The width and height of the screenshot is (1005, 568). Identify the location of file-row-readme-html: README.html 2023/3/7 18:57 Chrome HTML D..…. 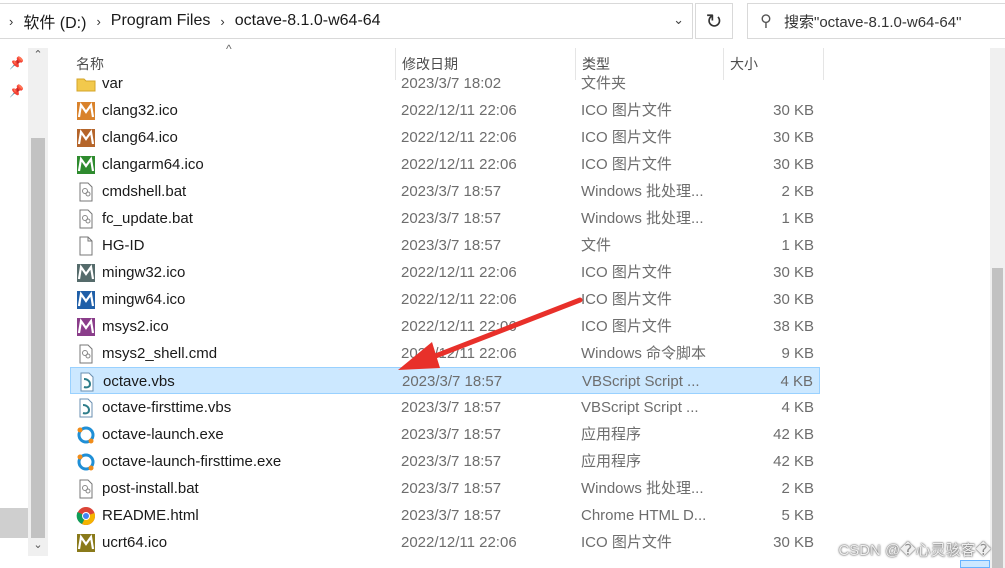
(445, 515).